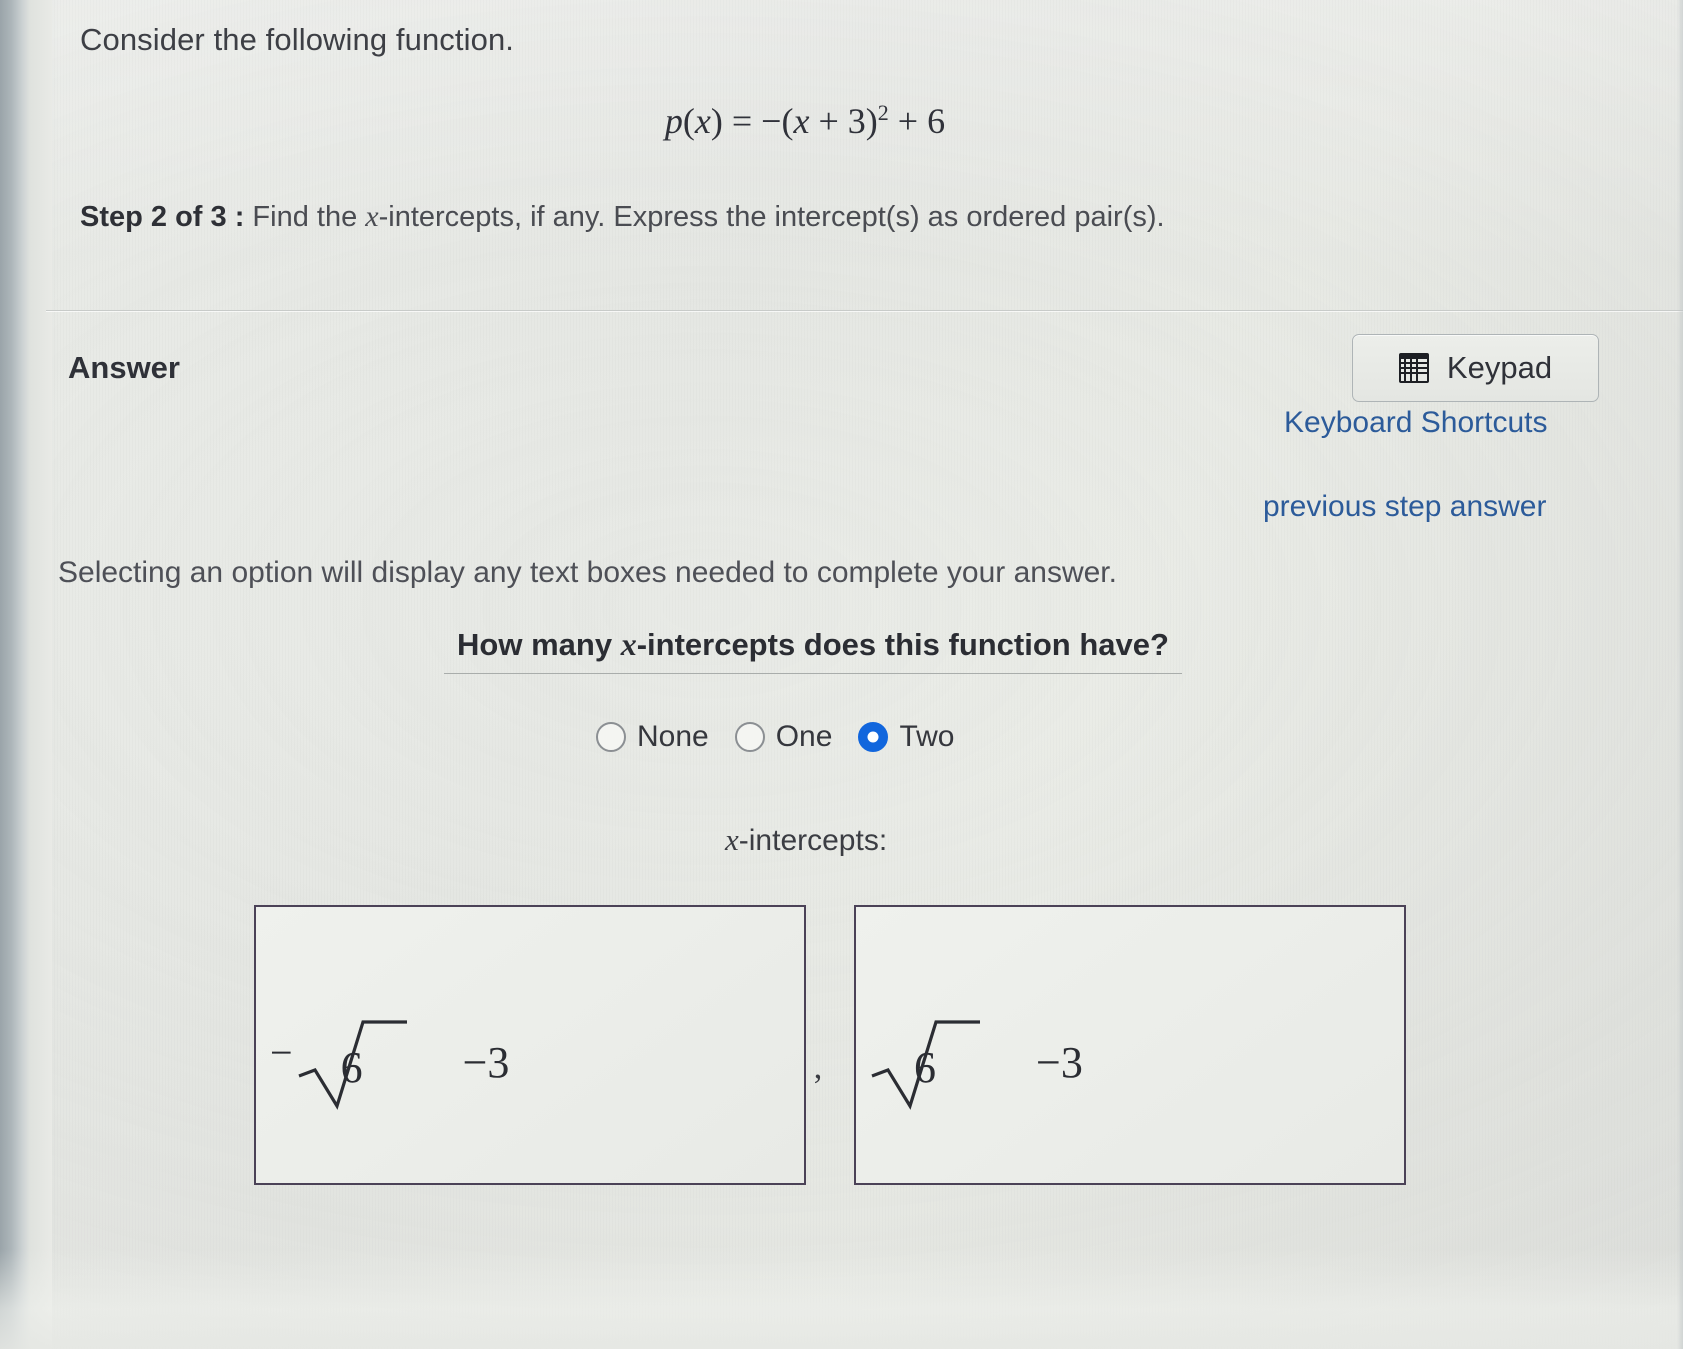 This screenshot has height=1349, width=1683. I want to click on x-intercepts-label-post: -intercepts:, so click(813, 840).